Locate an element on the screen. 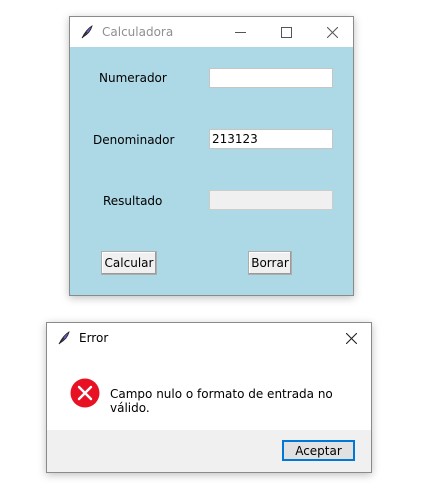 The width and height of the screenshot is (421, 497). error-close-button is located at coordinates (351, 338).